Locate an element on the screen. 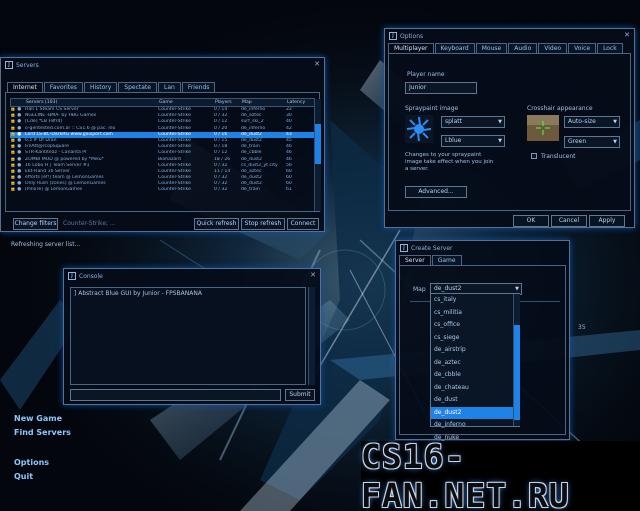  player-name-field: Junior is located at coordinates (441, 88).